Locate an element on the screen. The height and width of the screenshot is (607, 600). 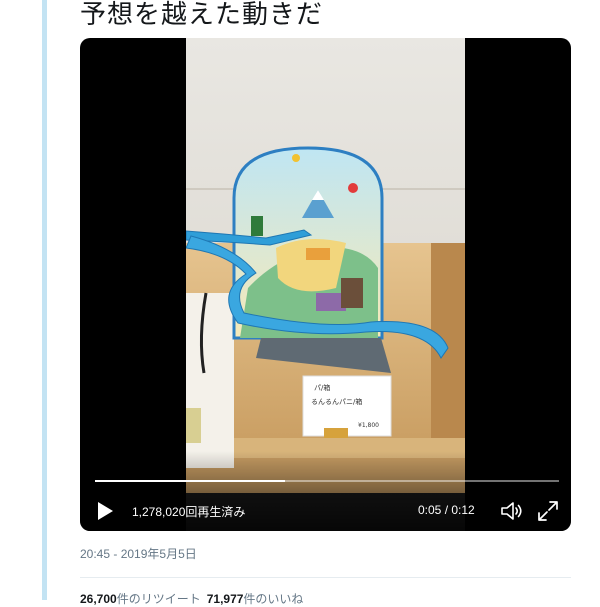
retweets-count: 26,700 is located at coordinates (98, 599).